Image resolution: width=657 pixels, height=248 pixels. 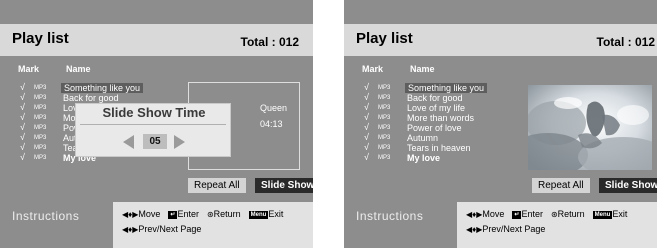 What do you see at coordinates (400, 225) in the screenshot?
I see `instructions-label-box: Instructions` at bounding box center [400, 225].